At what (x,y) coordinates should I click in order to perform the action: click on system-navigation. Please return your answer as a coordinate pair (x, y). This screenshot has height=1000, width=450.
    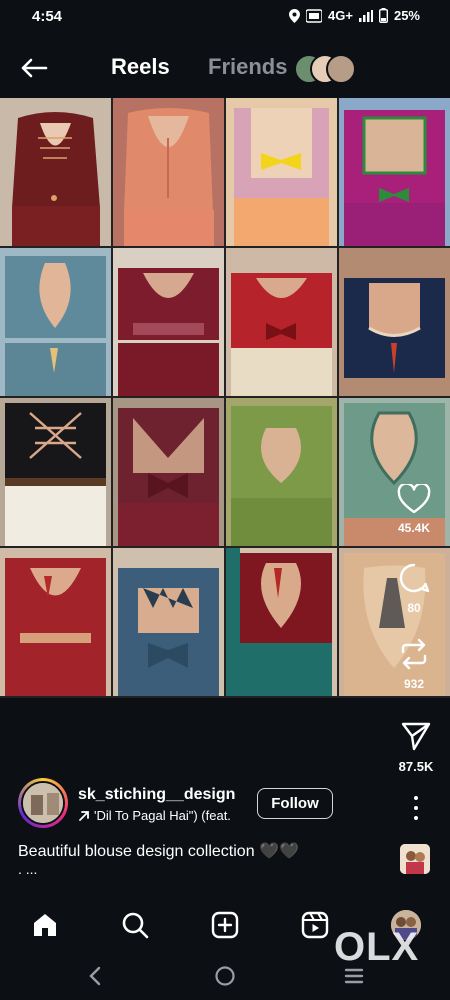
    Looking at the image, I should click on (225, 977).